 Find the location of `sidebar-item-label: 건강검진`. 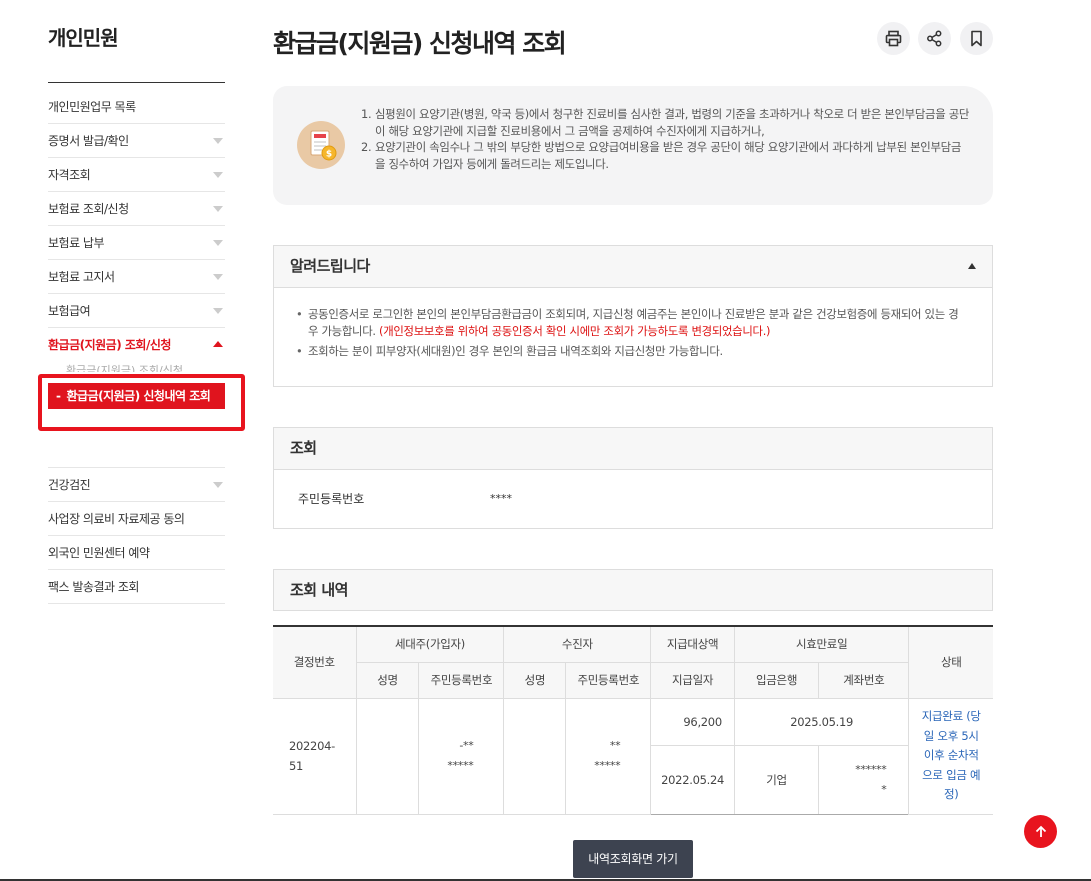

sidebar-item-label: 건강검진 is located at coordinates (69, 485).